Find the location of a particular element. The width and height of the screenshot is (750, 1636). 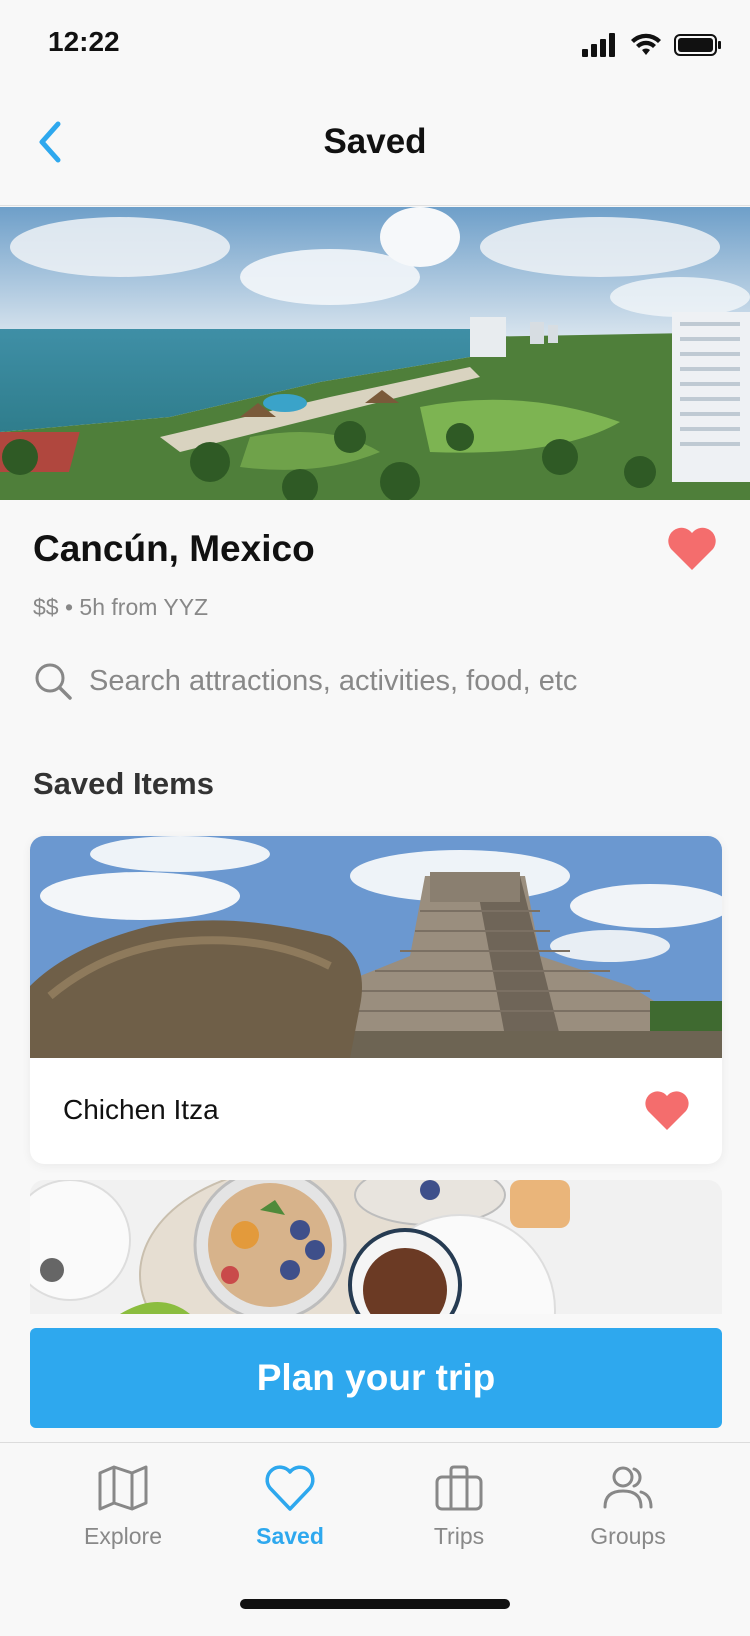

status-time: 12:22 is located at coordinates (84, 41).